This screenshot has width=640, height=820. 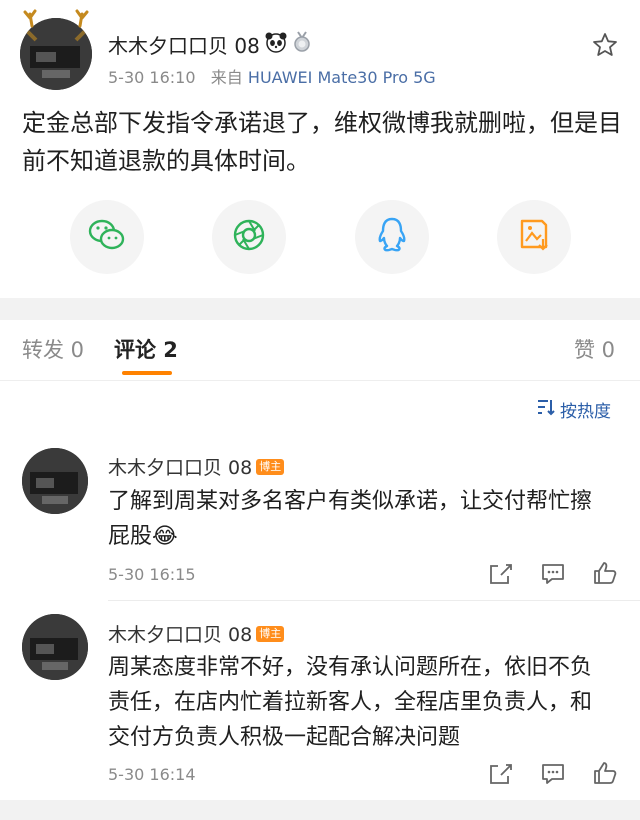 What do you see at coordinates (226, 77) in the screenshot?
I see `post-source-prefix: 来自` at bounding box center [226, 77].